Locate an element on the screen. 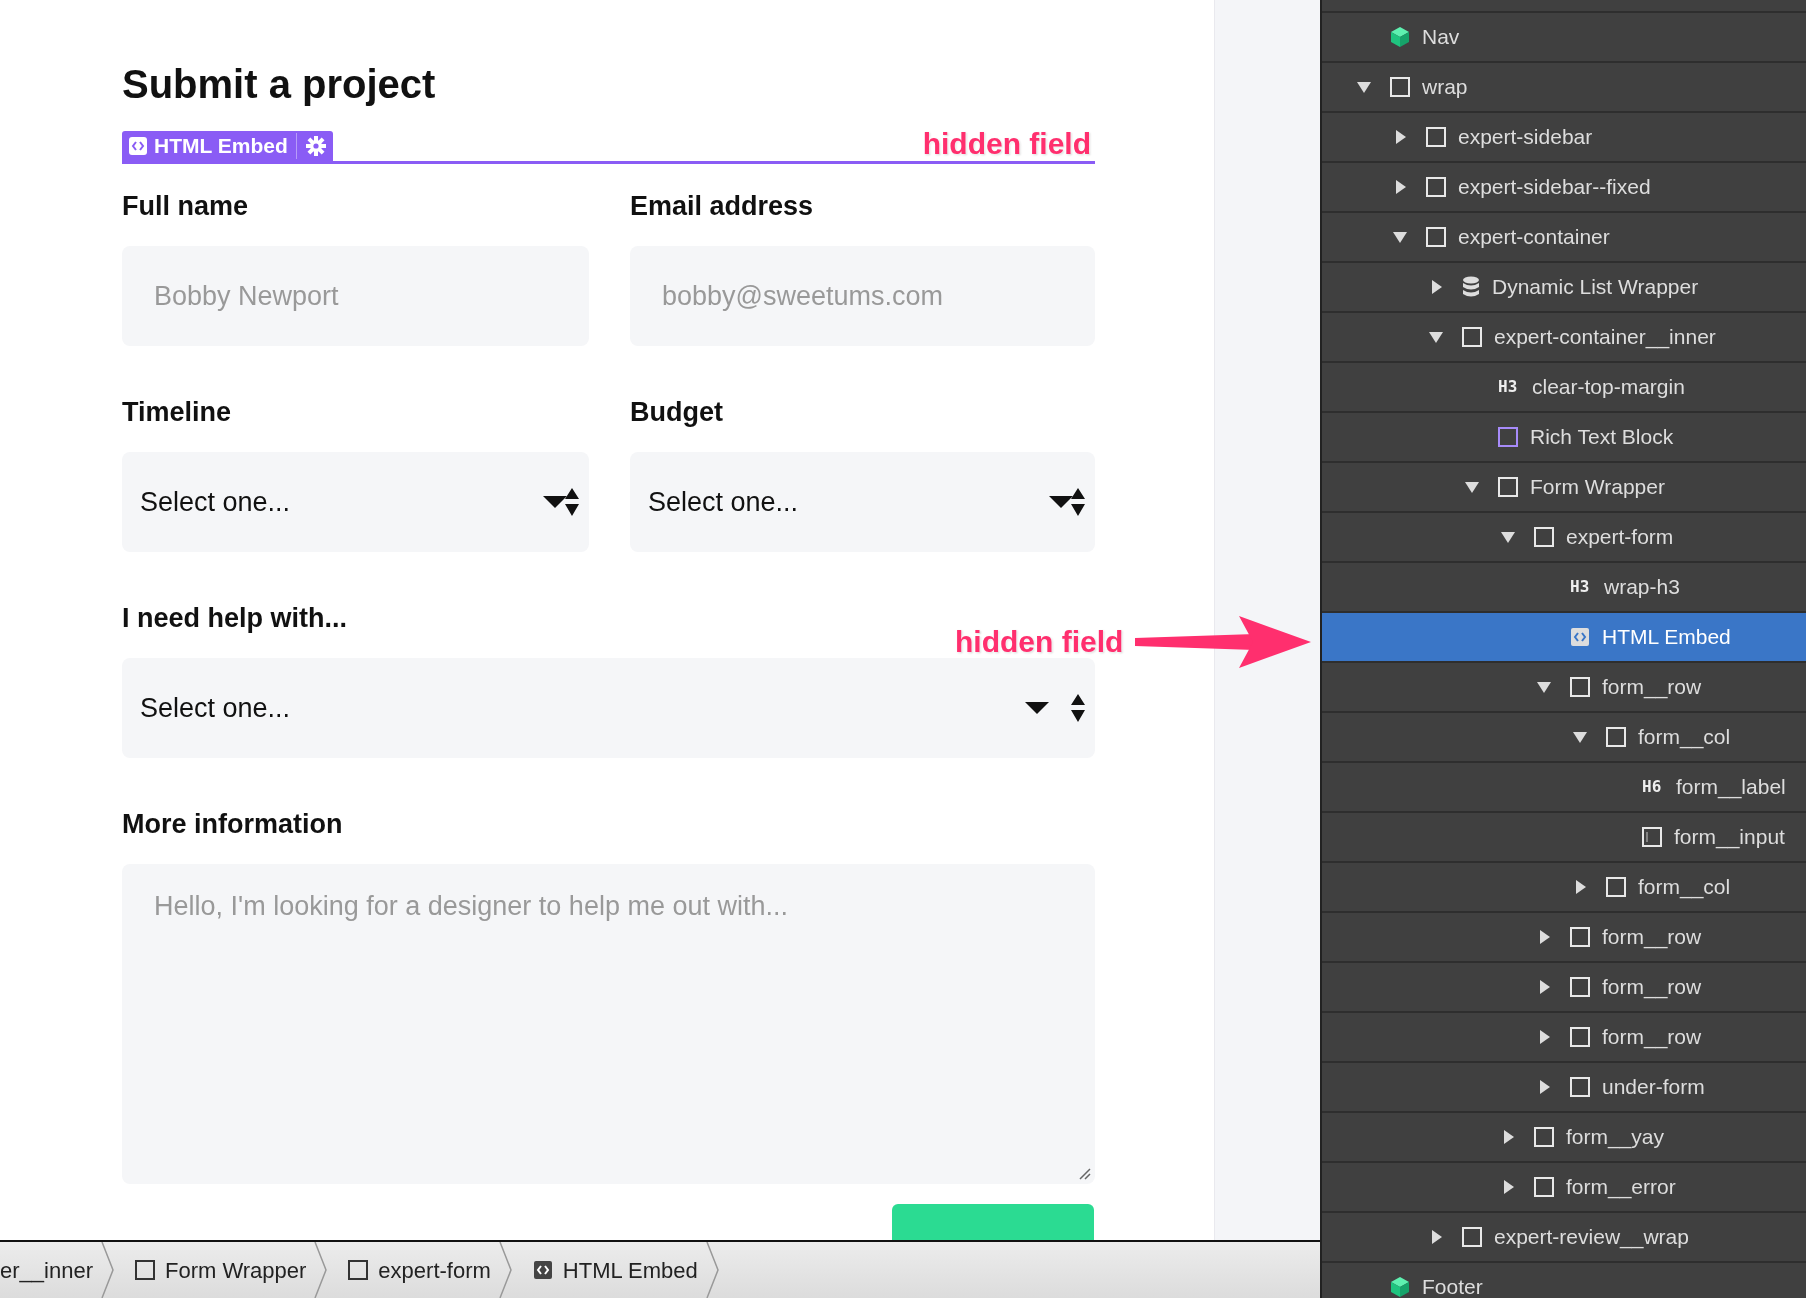  navigator-item: under-form is located at coordinates (1564, 1088).